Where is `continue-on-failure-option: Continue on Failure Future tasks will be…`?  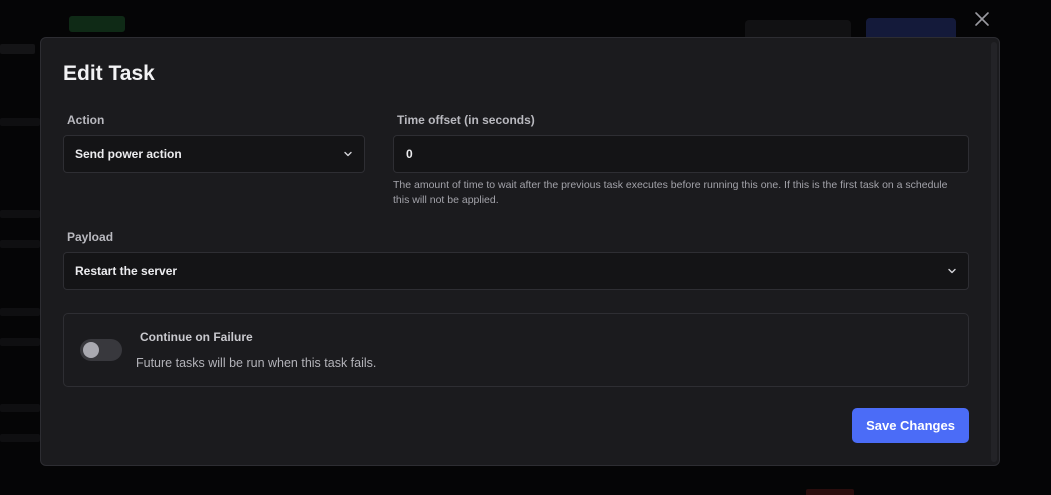 continue-on-failure-option: Continue on Failure Future tasks will be… is located at coordinates (516, 350).